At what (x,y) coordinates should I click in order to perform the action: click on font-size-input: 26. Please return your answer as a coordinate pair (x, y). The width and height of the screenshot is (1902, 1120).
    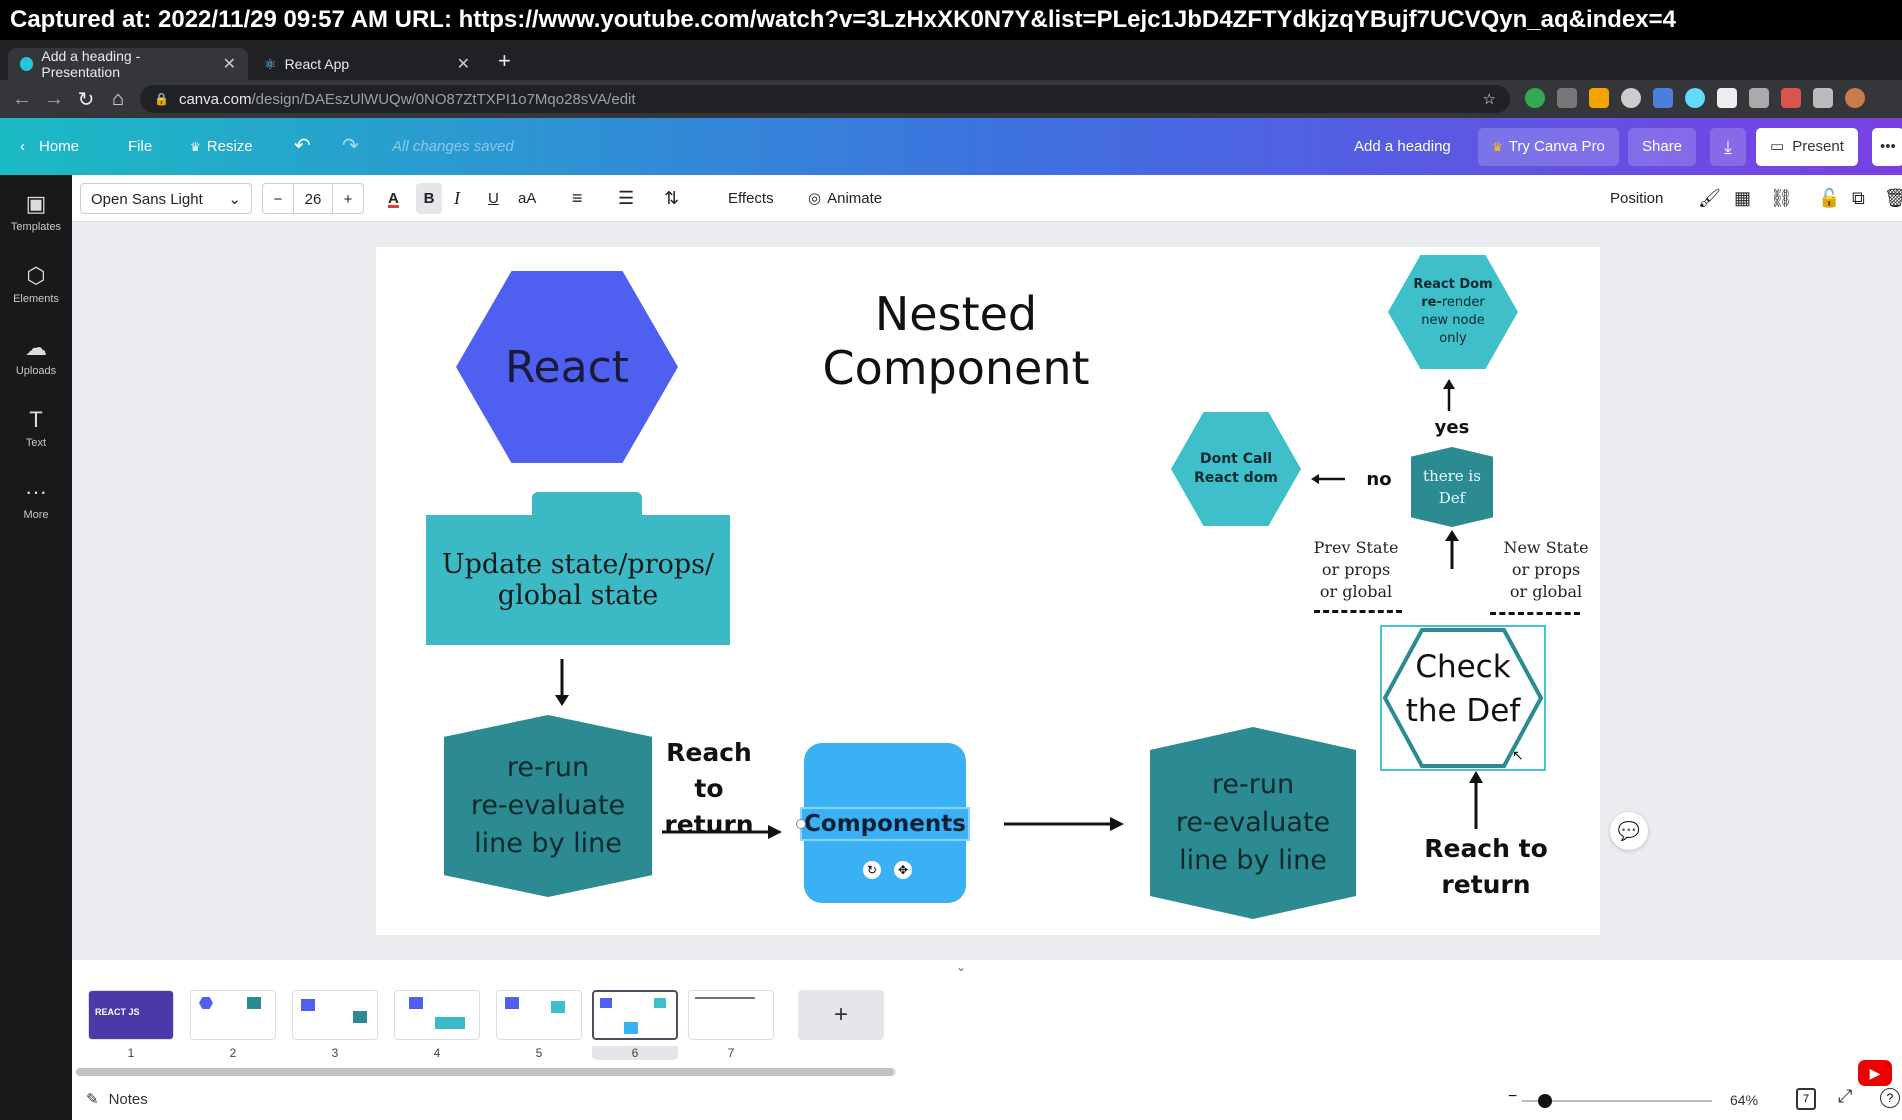
    Looking at the image, I should click on (313, 198).